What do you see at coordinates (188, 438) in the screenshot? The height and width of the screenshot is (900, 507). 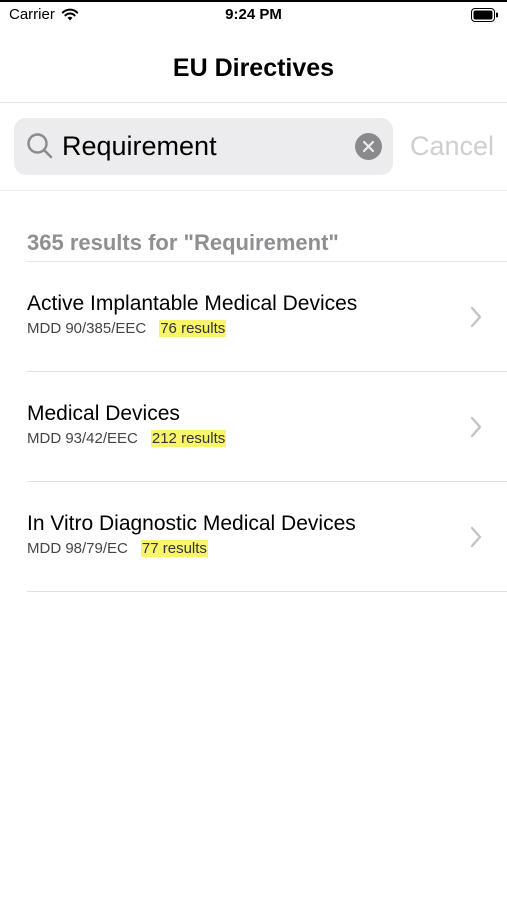 I see `result-count-badge: 212 results` at bounding box center [188, 438].